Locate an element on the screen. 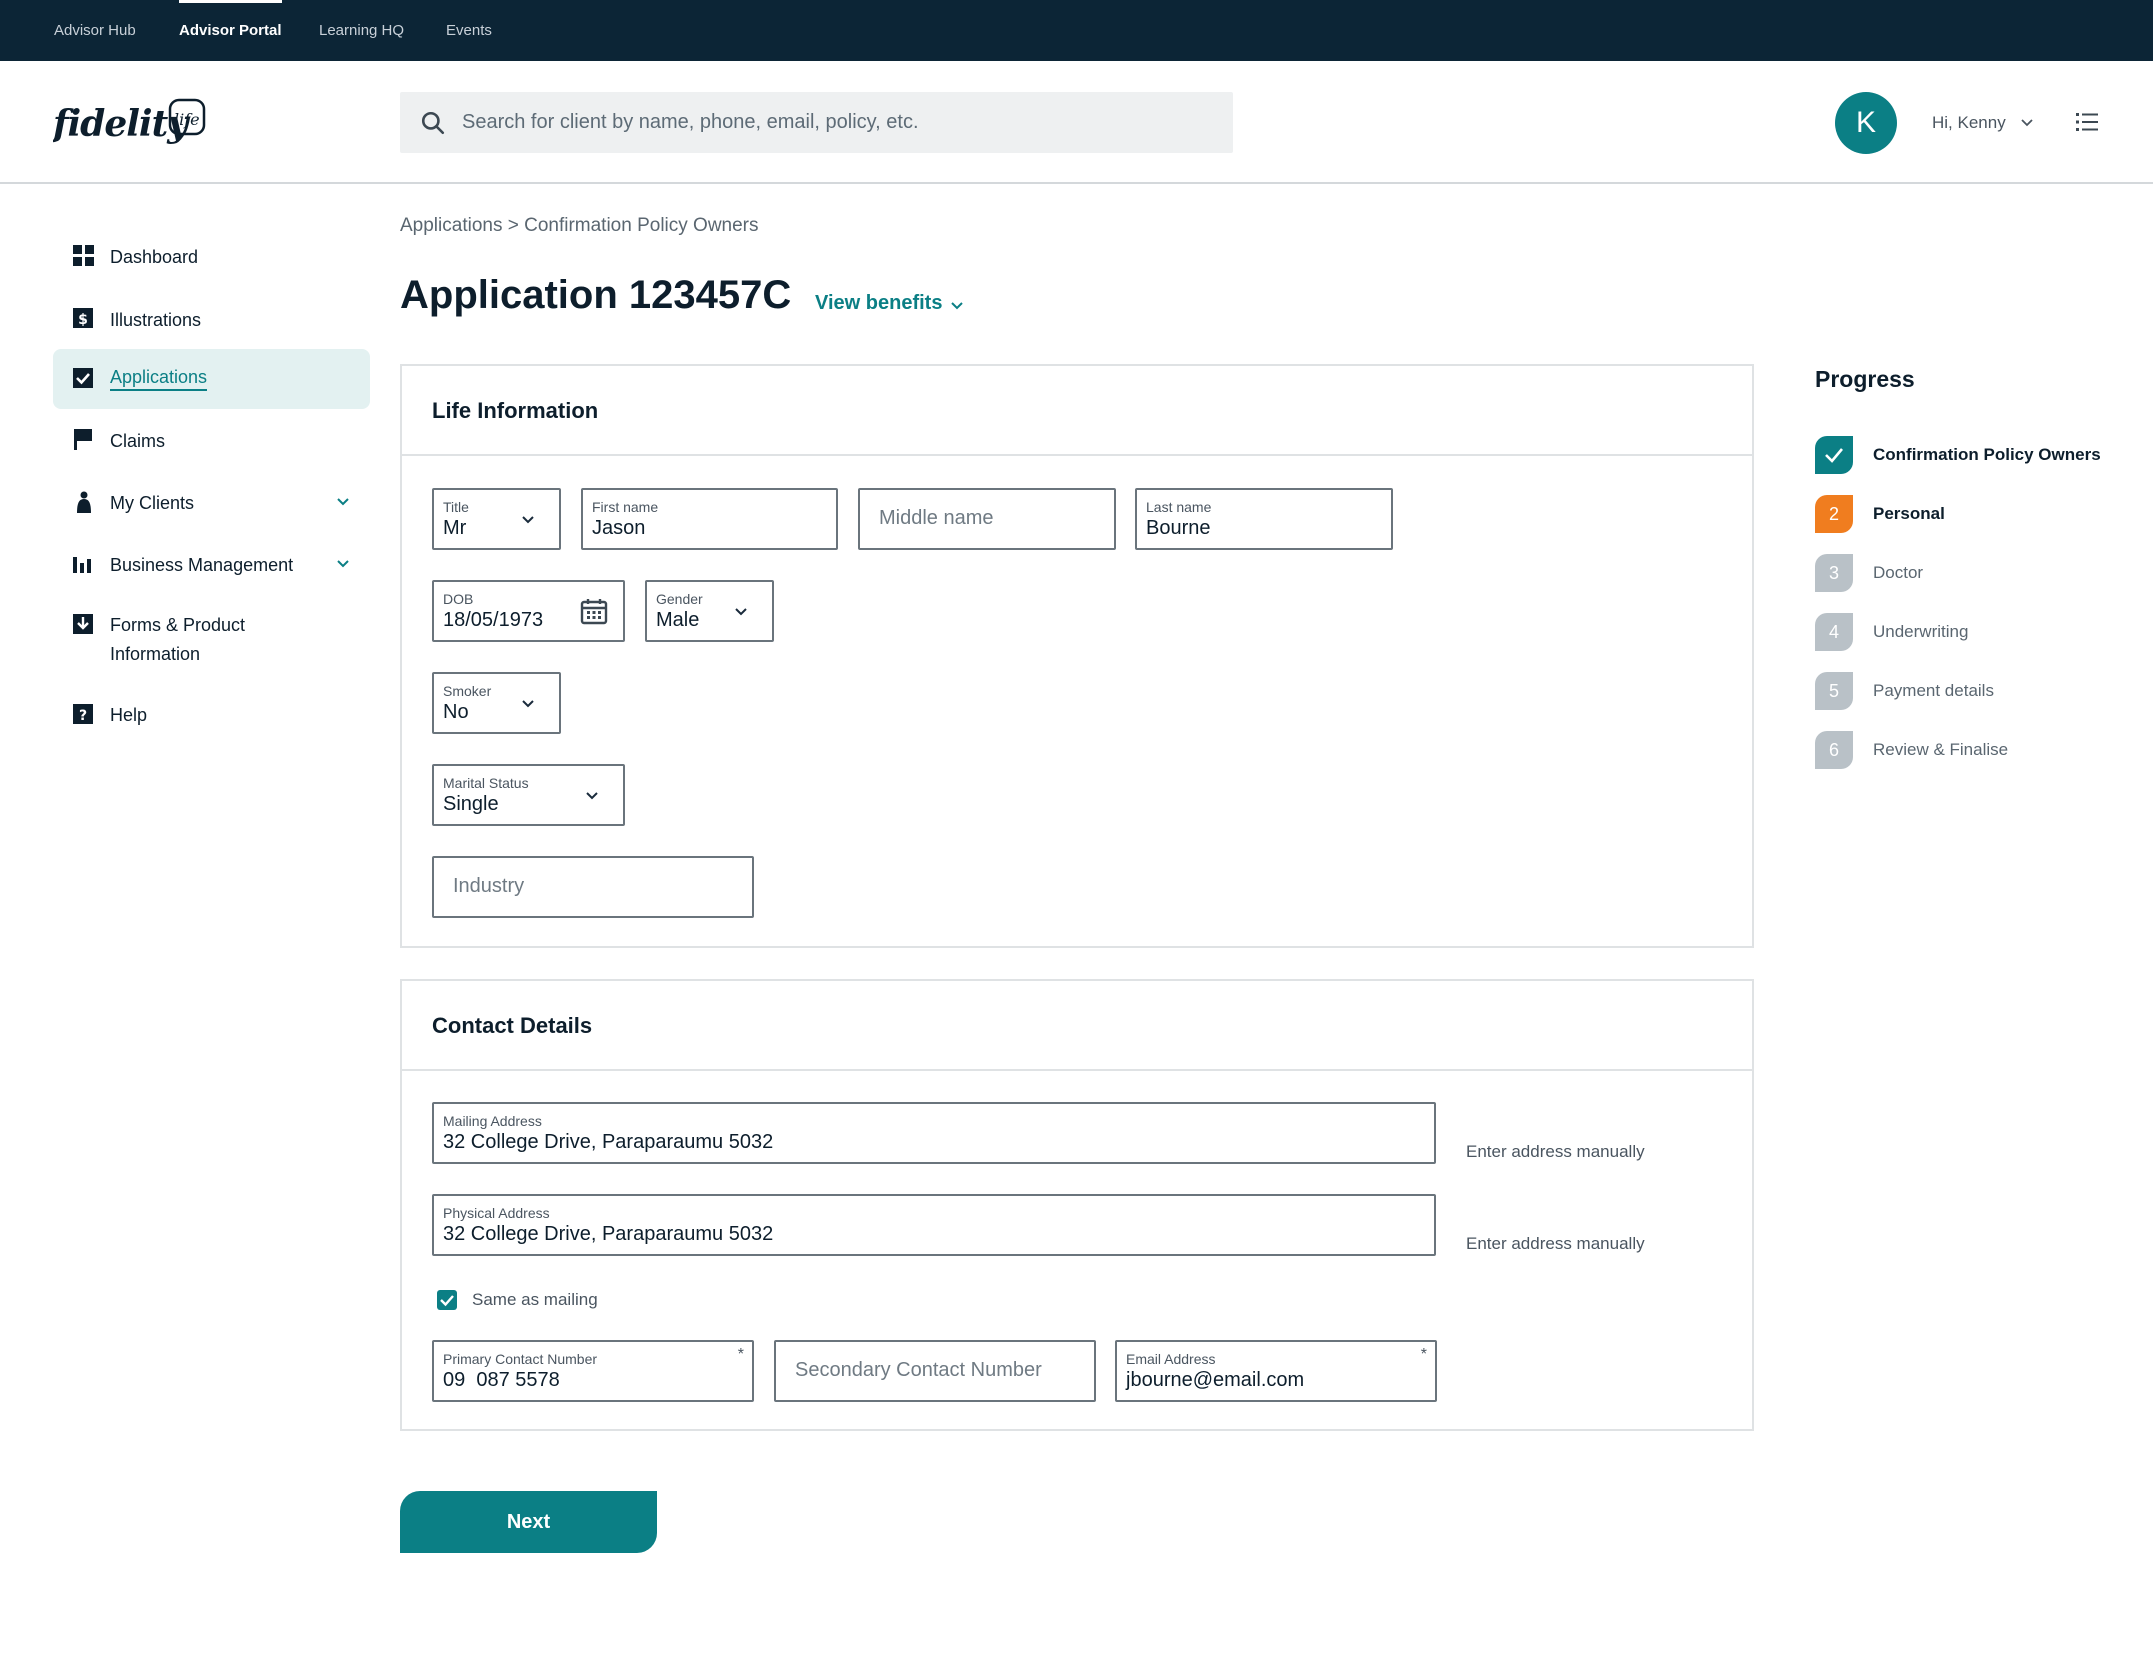 This screenshot has width=2153, height=1670. field-label: Mailing Address is located at coordinates (492, 1121).